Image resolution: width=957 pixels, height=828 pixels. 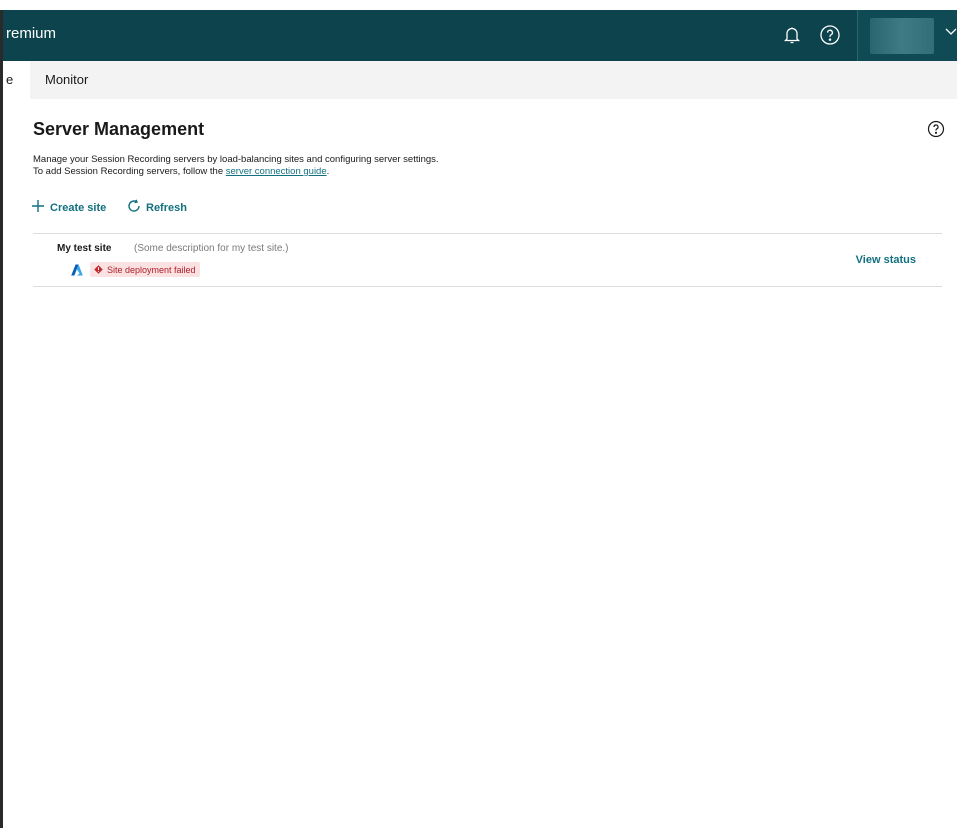 What do you see at coordinates (1, 419) in the screenshot?
I see `window-left-edge` at bounding box center [1, 419].